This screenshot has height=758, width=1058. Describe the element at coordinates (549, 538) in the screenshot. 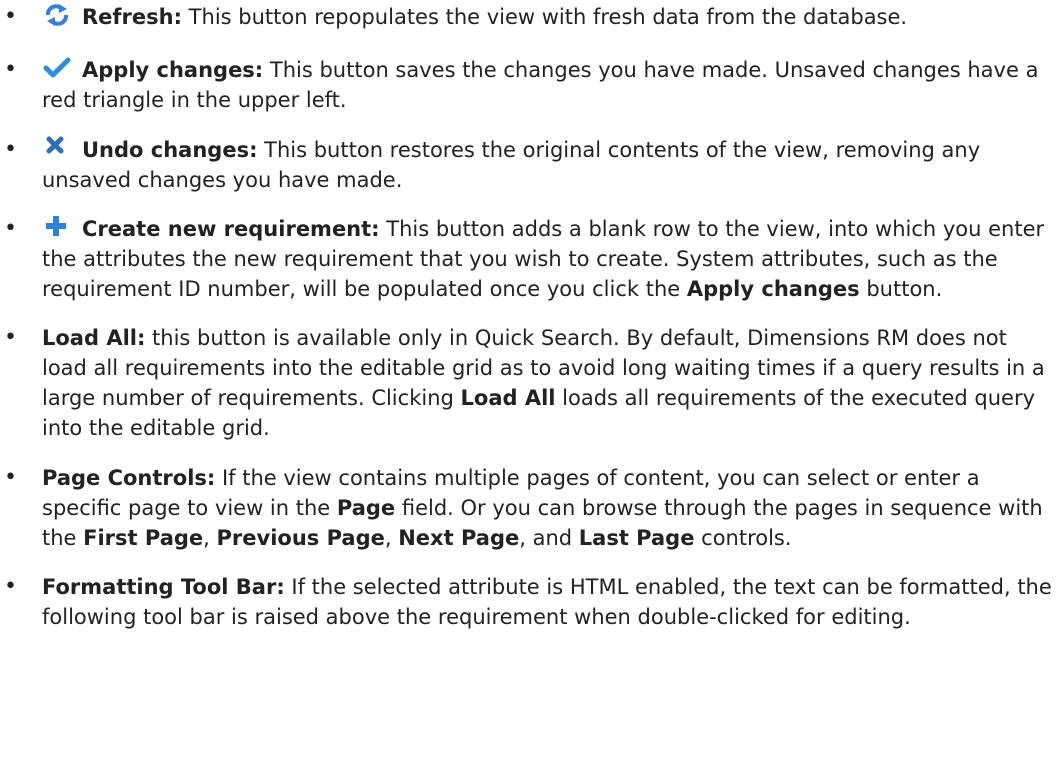

I see `separator: , and` at that location.